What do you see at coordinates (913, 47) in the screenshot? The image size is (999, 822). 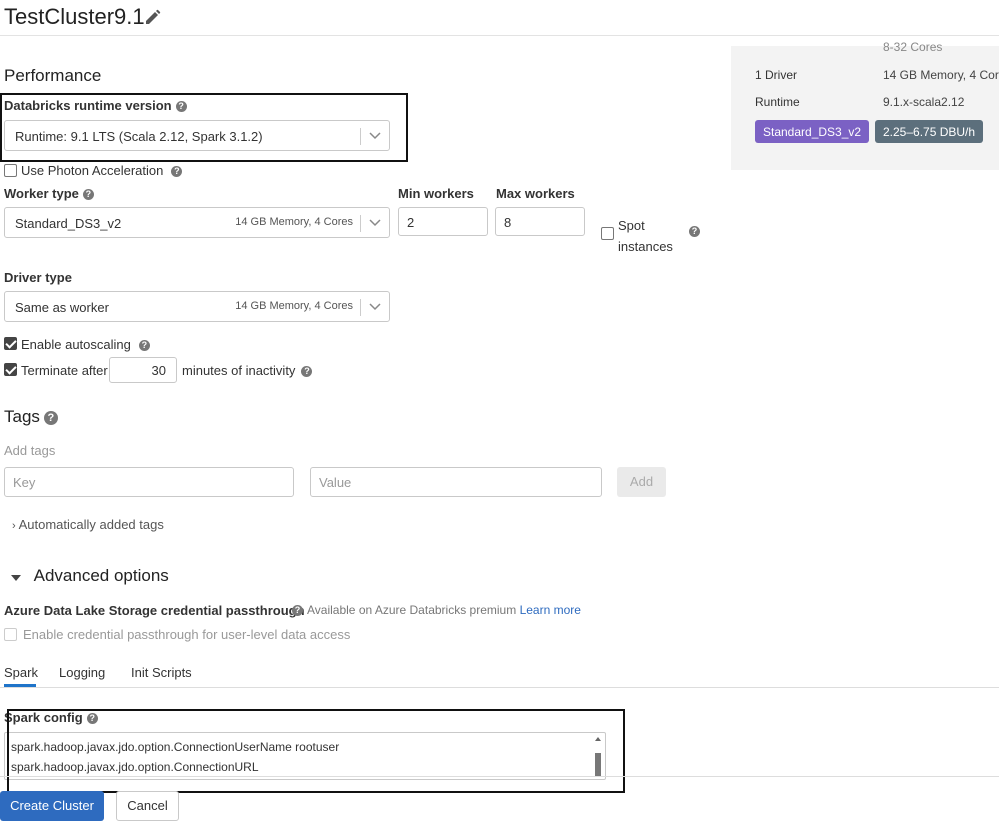 I see `summary-cores: 8-32 Cores` at bounding box center [913, 47].